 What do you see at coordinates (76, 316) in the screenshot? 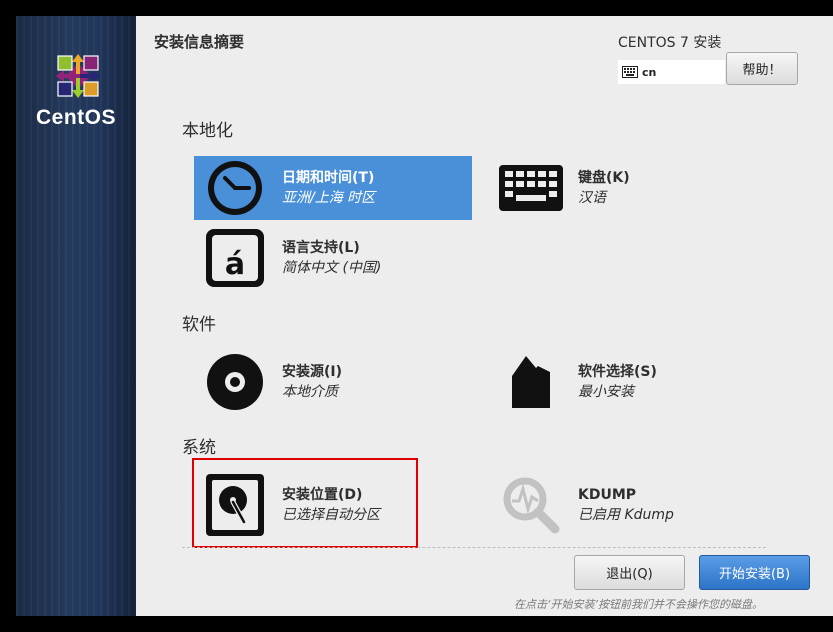
I see `sidebar: CentOS` at bounding box center [76, 316].